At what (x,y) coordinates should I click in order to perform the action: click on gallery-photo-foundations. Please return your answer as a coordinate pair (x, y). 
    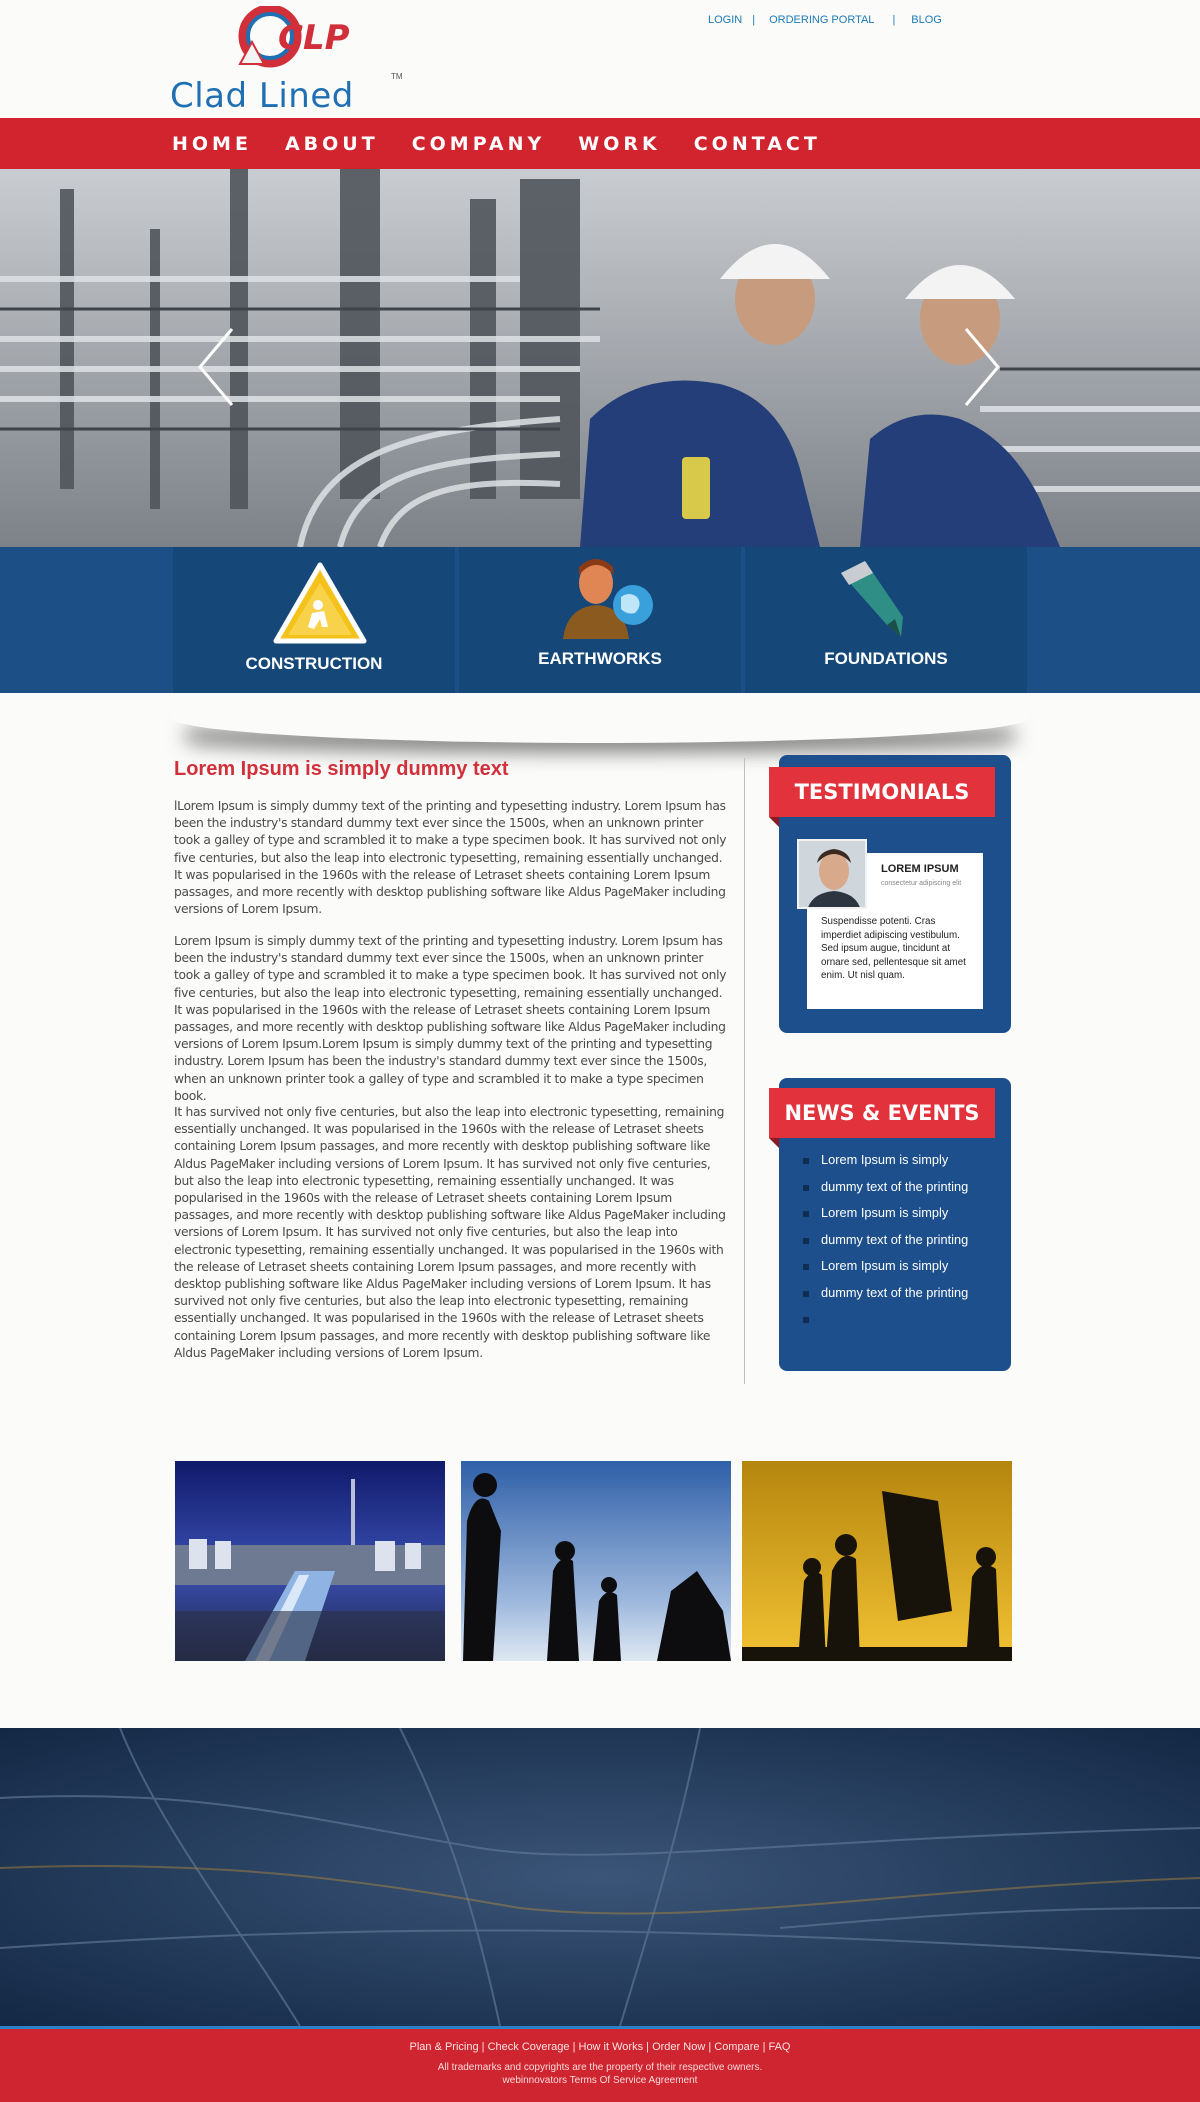
    Looking at the image, I should click on (877, 1561).